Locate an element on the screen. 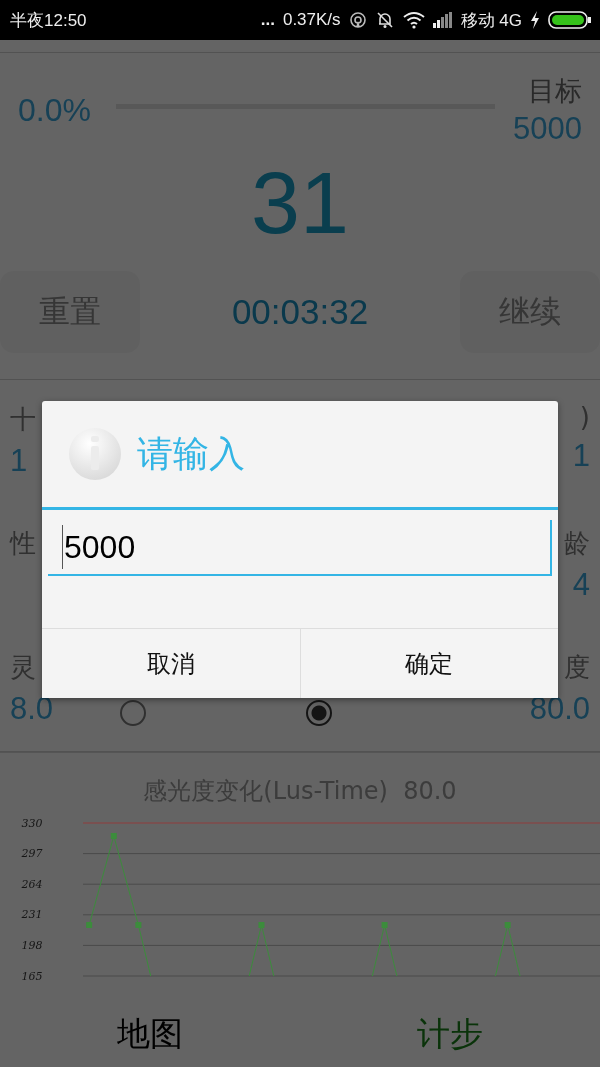  clock: 半夜12:50 is located at coordinates (48, 20).